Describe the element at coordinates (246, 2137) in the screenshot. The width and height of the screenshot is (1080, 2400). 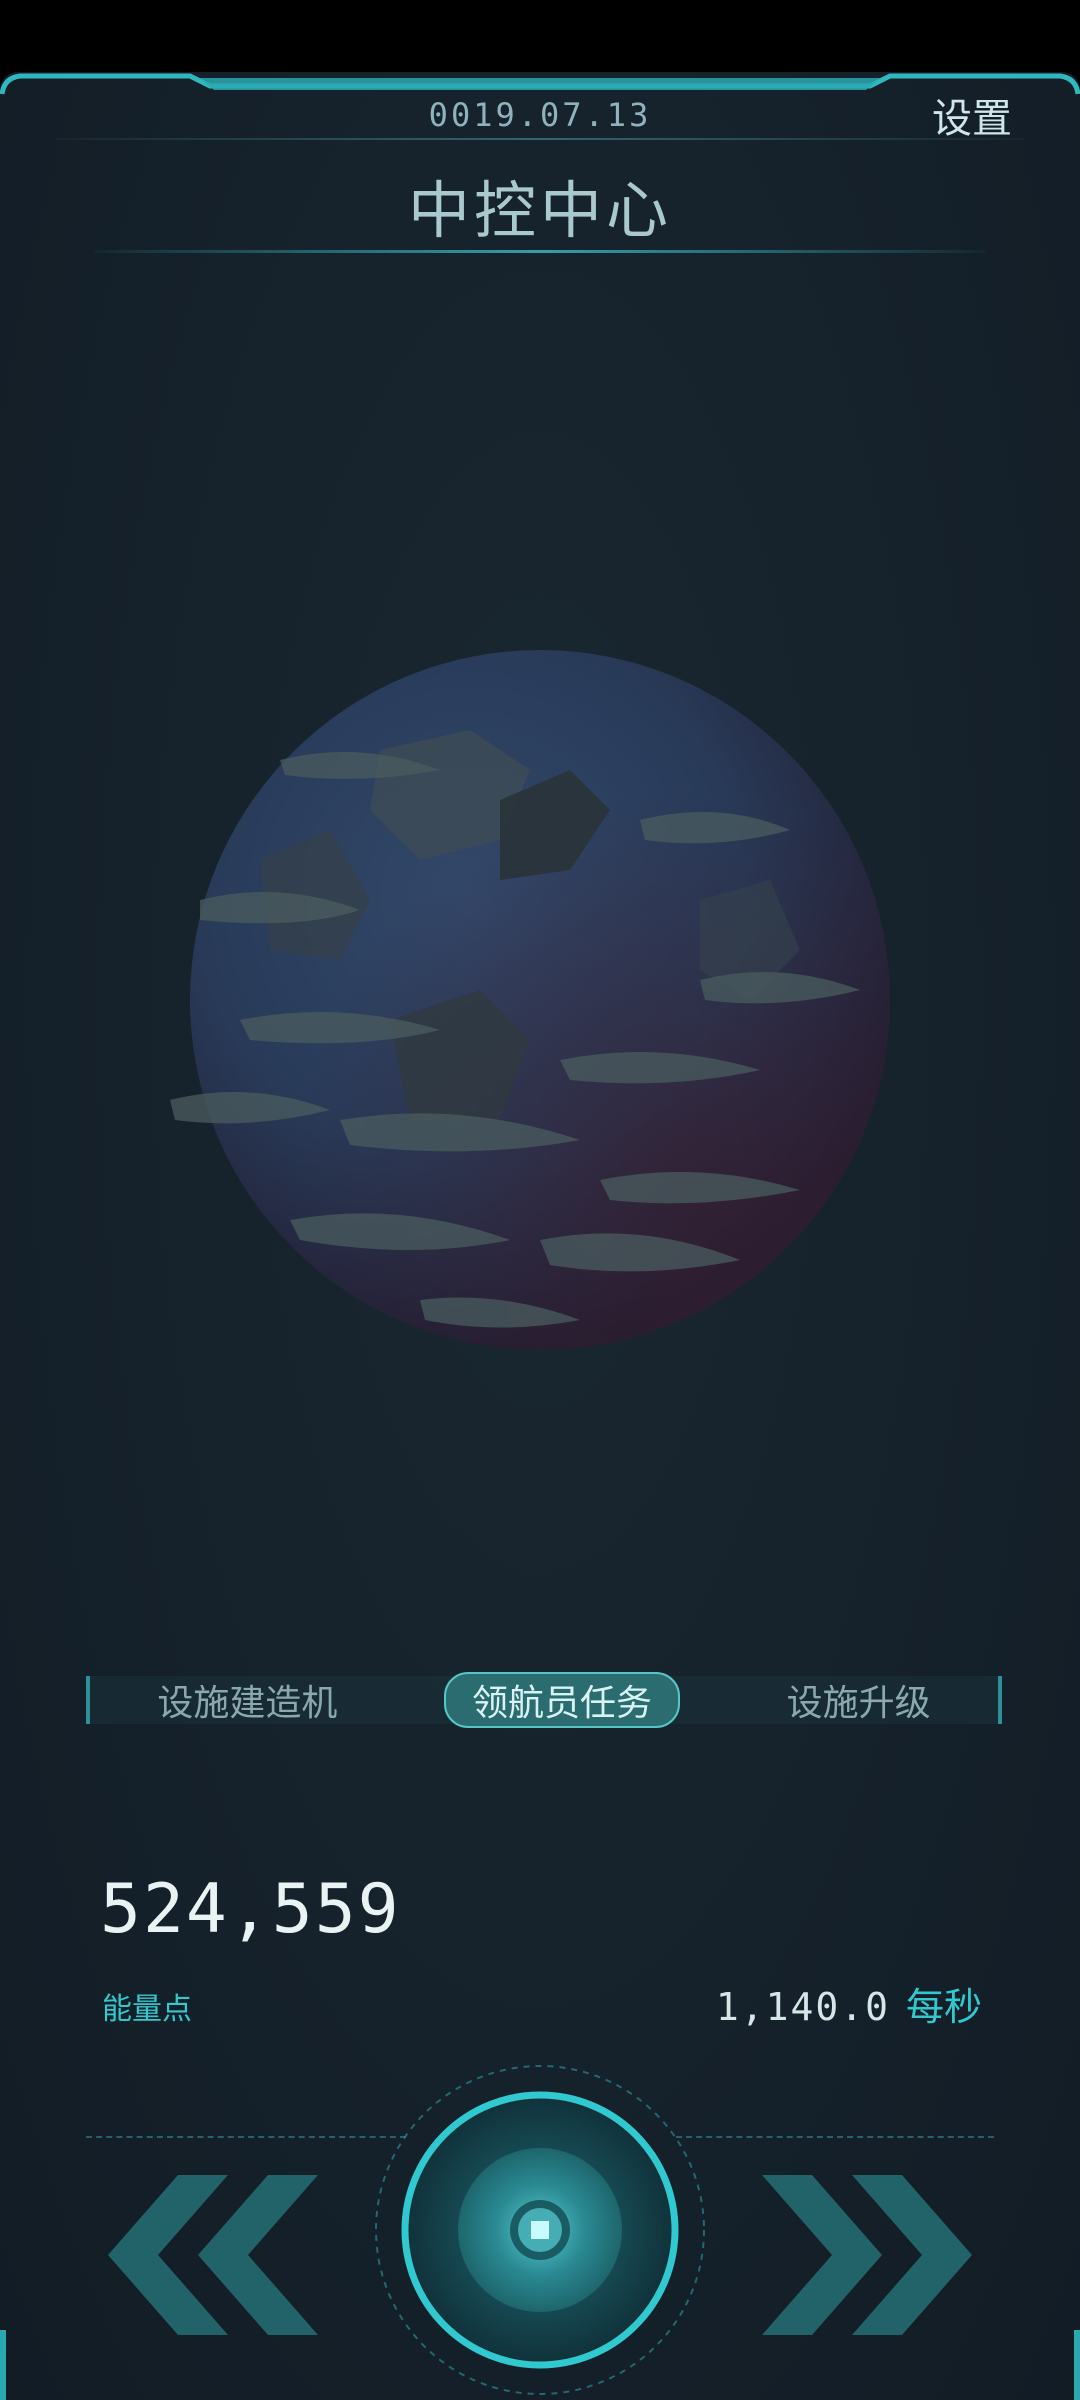
I see `left-dashed-line` at that location.